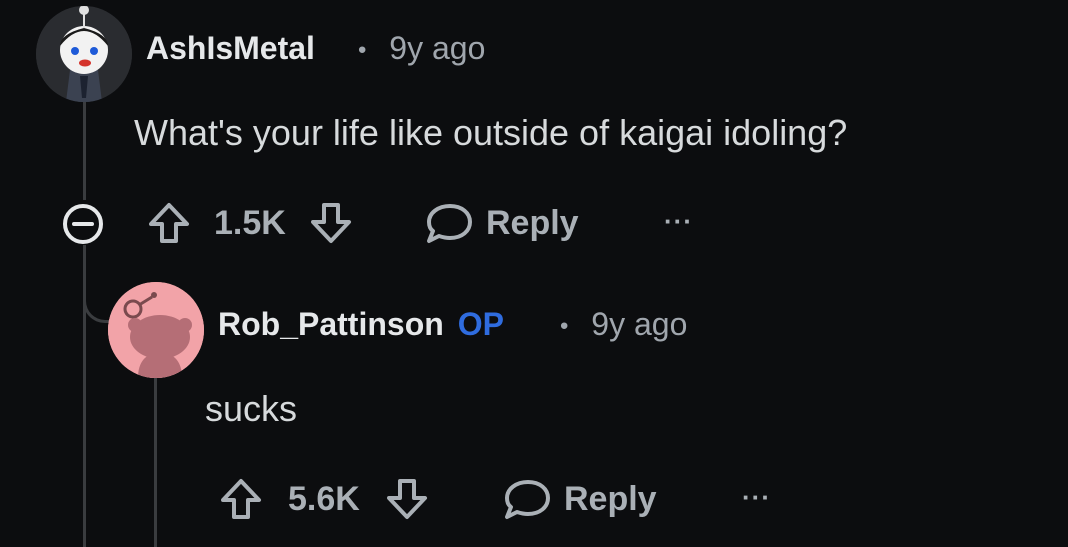 This screenshot has height=547, width=1068. I want to click on vote-score: 1.5K, so click(250, 222).